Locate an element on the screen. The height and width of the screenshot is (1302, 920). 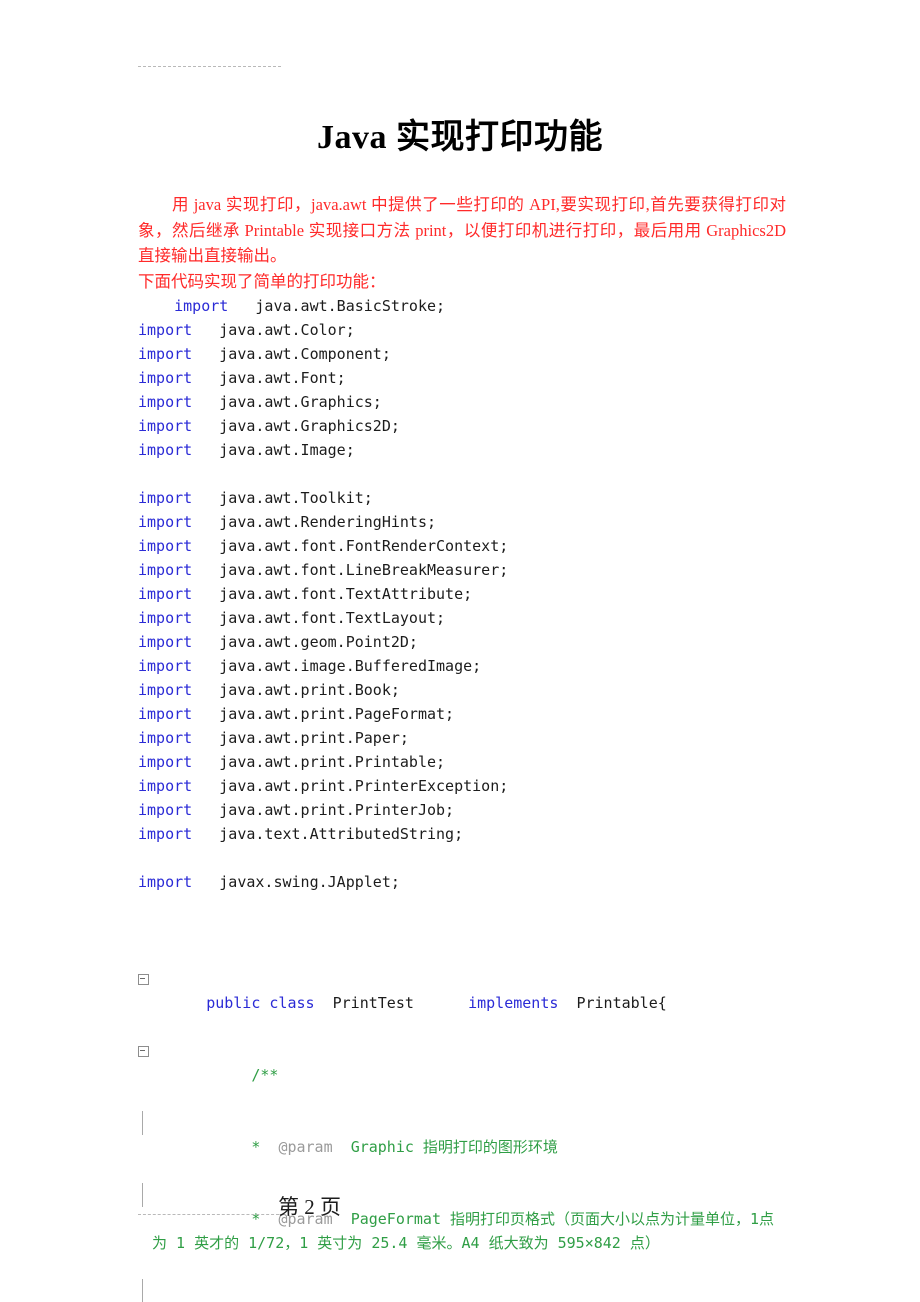
import-statement-line: import java.awt.font.FontRenderContext; is located at coordinates (463, 546).